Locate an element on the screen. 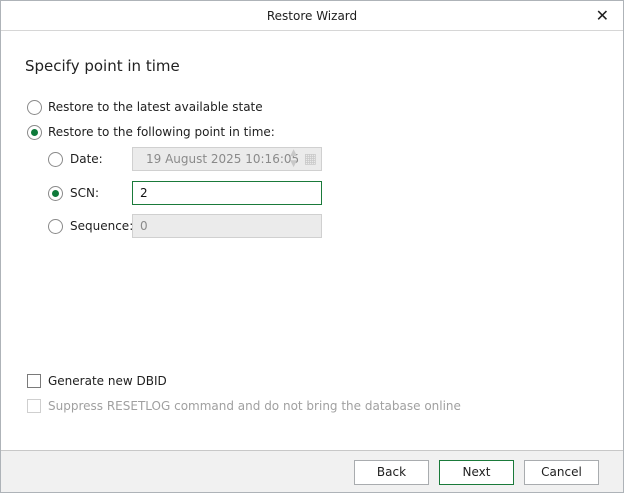  cancel-button: Cancel is located at coordinates (561, 472).